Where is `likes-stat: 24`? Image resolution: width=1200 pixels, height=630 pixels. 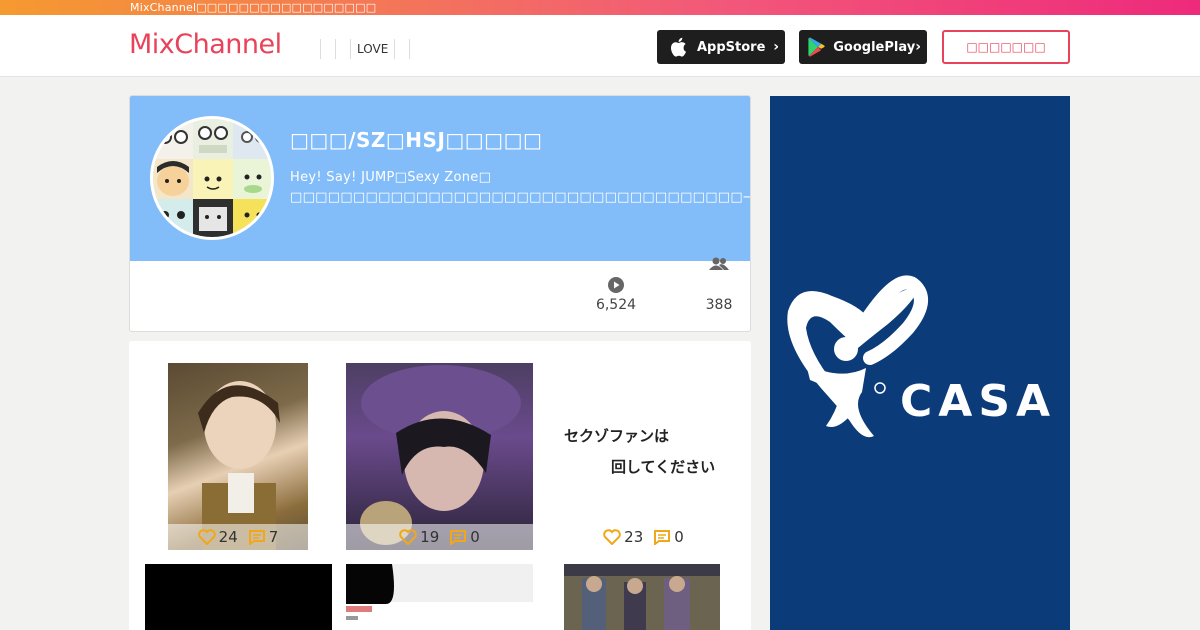 likes-stat: 24 is located at coordinates (217, 537).